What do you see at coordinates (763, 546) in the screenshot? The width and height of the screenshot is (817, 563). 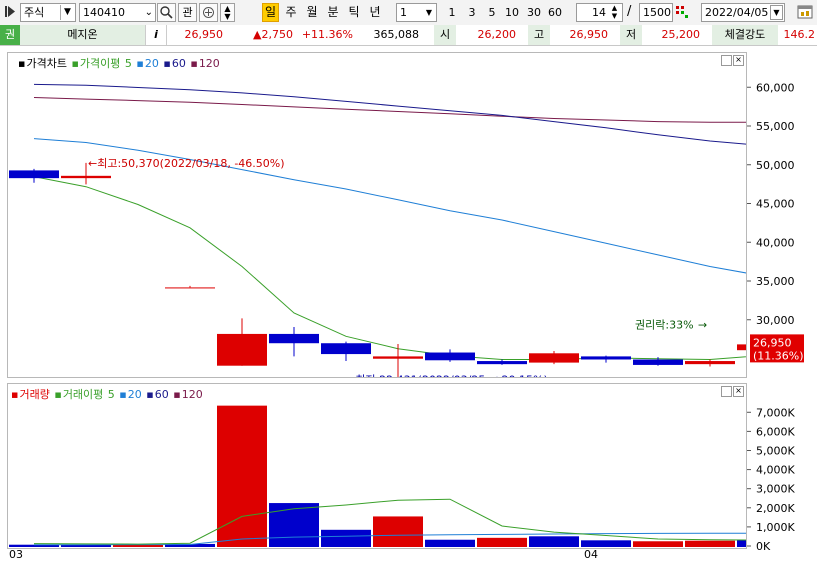 I see `volume-tick-label: 0K` at bounding box center [763, 546].